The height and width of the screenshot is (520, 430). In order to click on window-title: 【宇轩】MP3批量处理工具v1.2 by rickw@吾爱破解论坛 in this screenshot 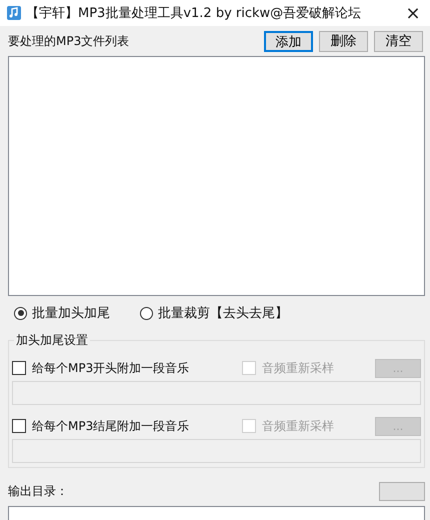, I will do `click(194, 13)`.